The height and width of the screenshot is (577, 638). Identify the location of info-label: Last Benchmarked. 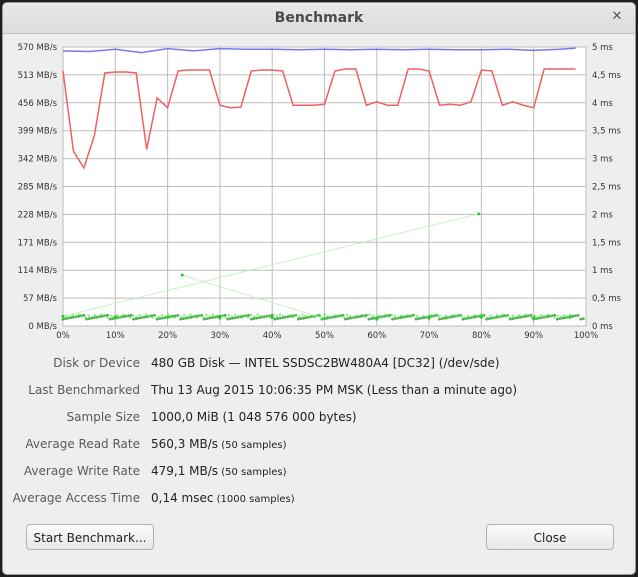
(84, 390).